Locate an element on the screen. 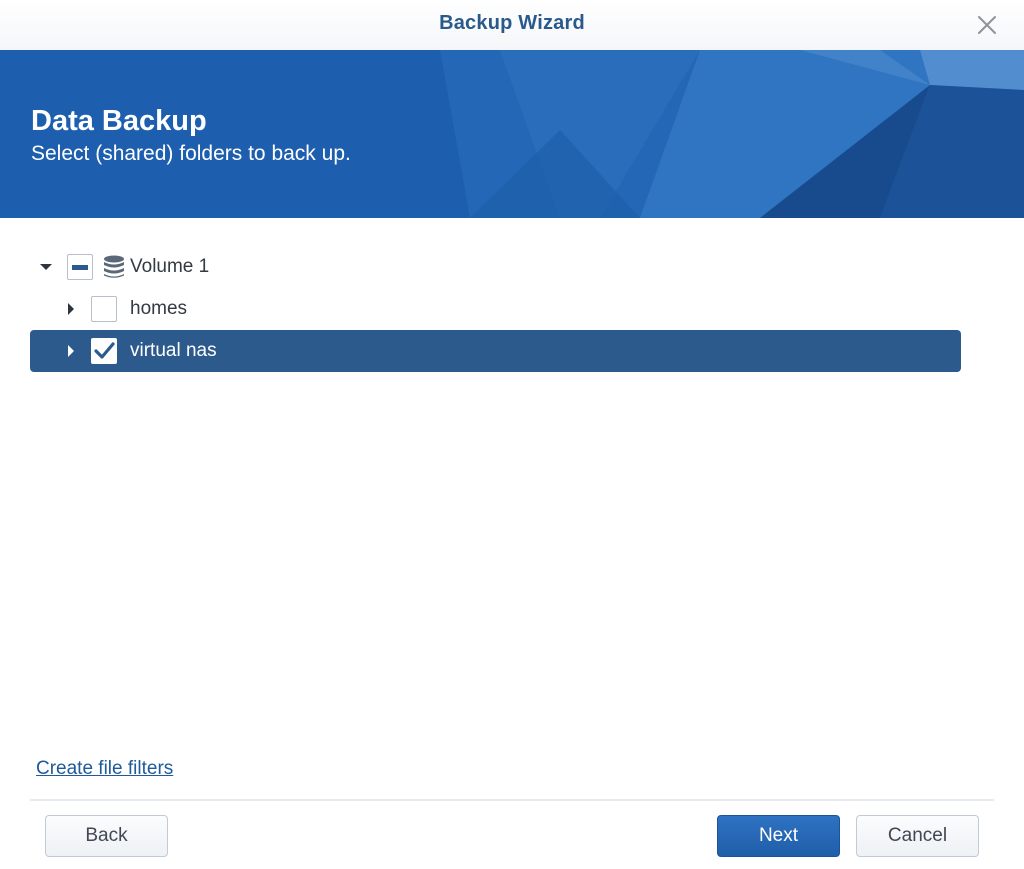 The height and width of the screenshot is (869, 1024). database-icon is located at coordinates (114, 267).